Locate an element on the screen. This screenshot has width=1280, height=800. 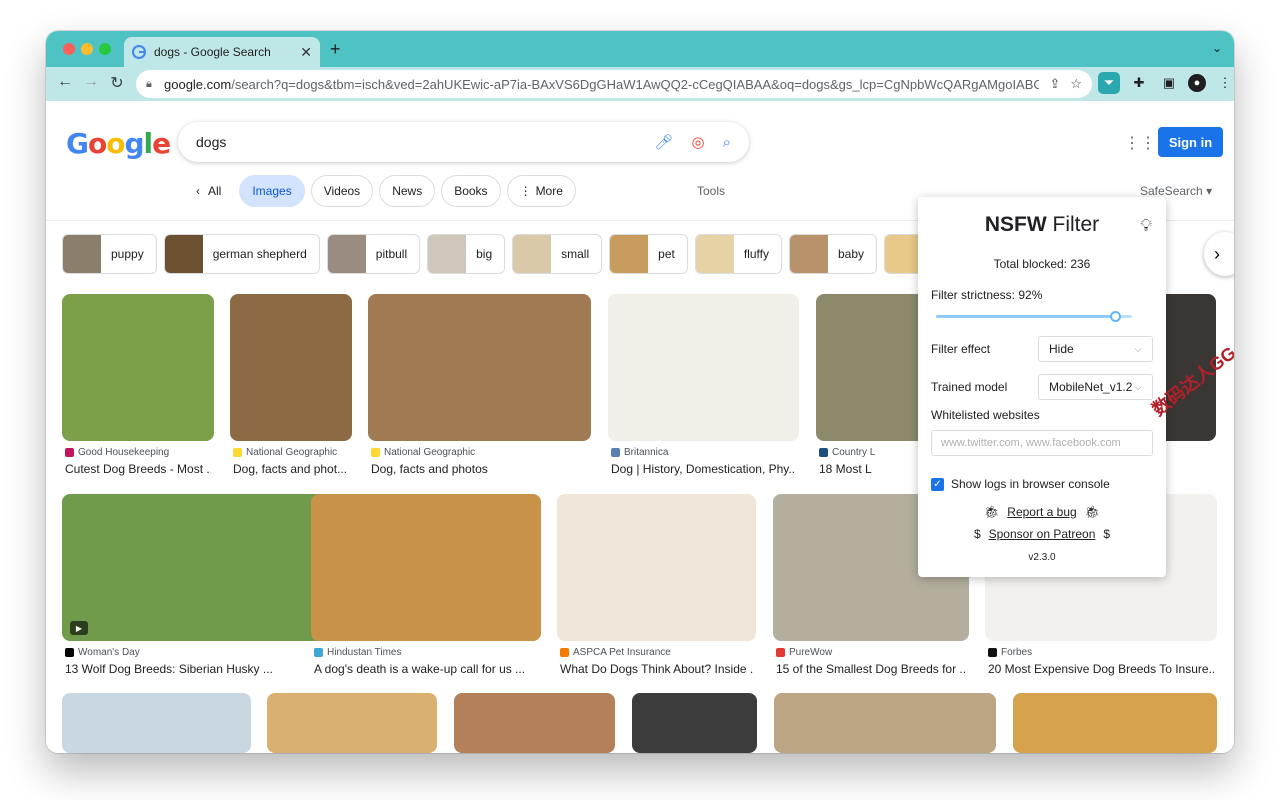
model-select: MobileNet_v1.2 ⌵ is located at coordinates (1095, 387).